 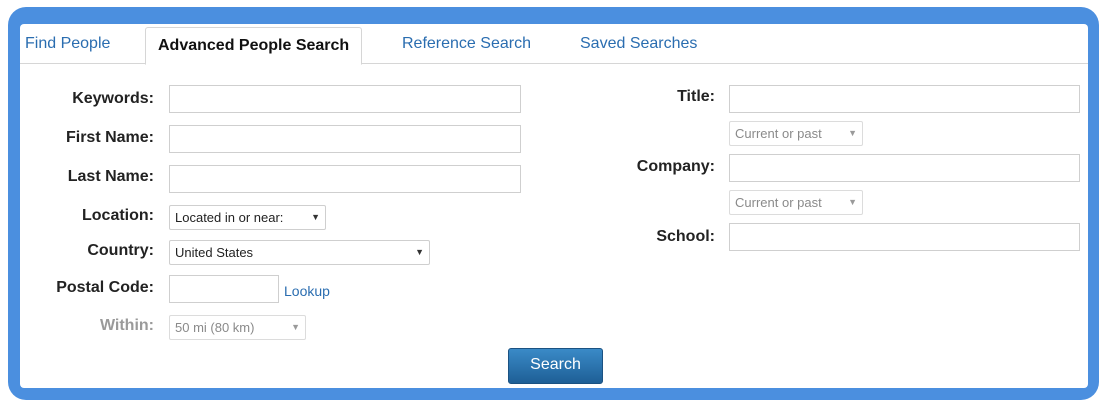 What do you see at coordinates (110, 176) in the screenshot?
I see `last-name-label: Last Name:` at bounding box center [110, 176].